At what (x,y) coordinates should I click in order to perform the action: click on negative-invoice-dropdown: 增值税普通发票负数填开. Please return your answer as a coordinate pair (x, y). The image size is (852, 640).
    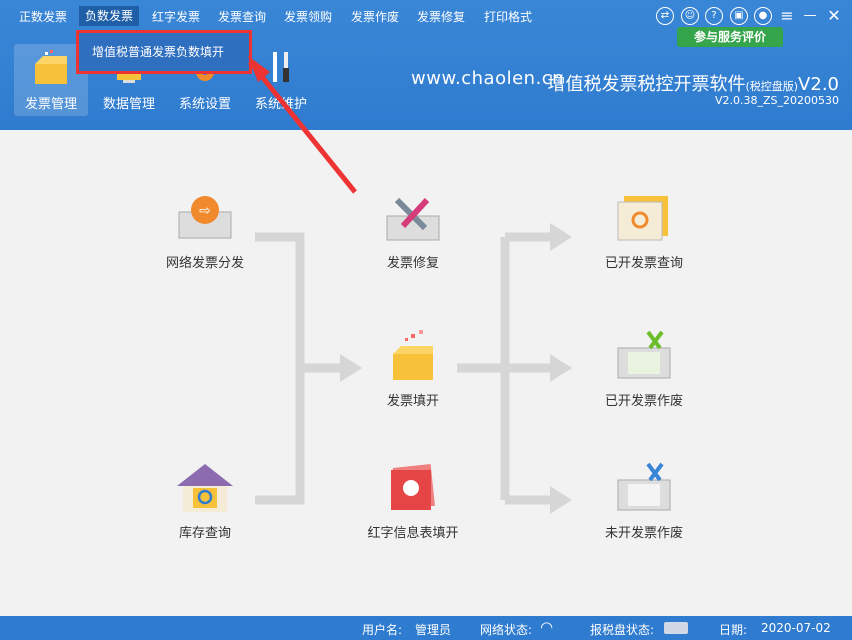
    Looking at the image, I should click on (164, 52).